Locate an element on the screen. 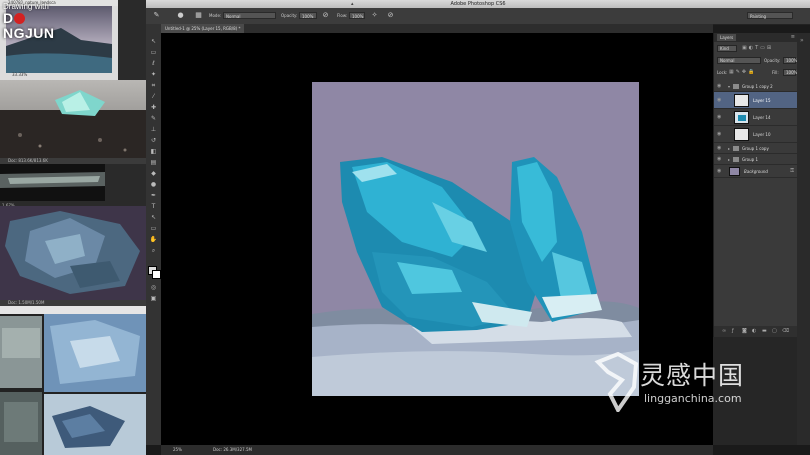 This screenshot has height=455, width=810. site-watermark: 灵感中国 lingganchina.com is located at coordinates (688, 387).